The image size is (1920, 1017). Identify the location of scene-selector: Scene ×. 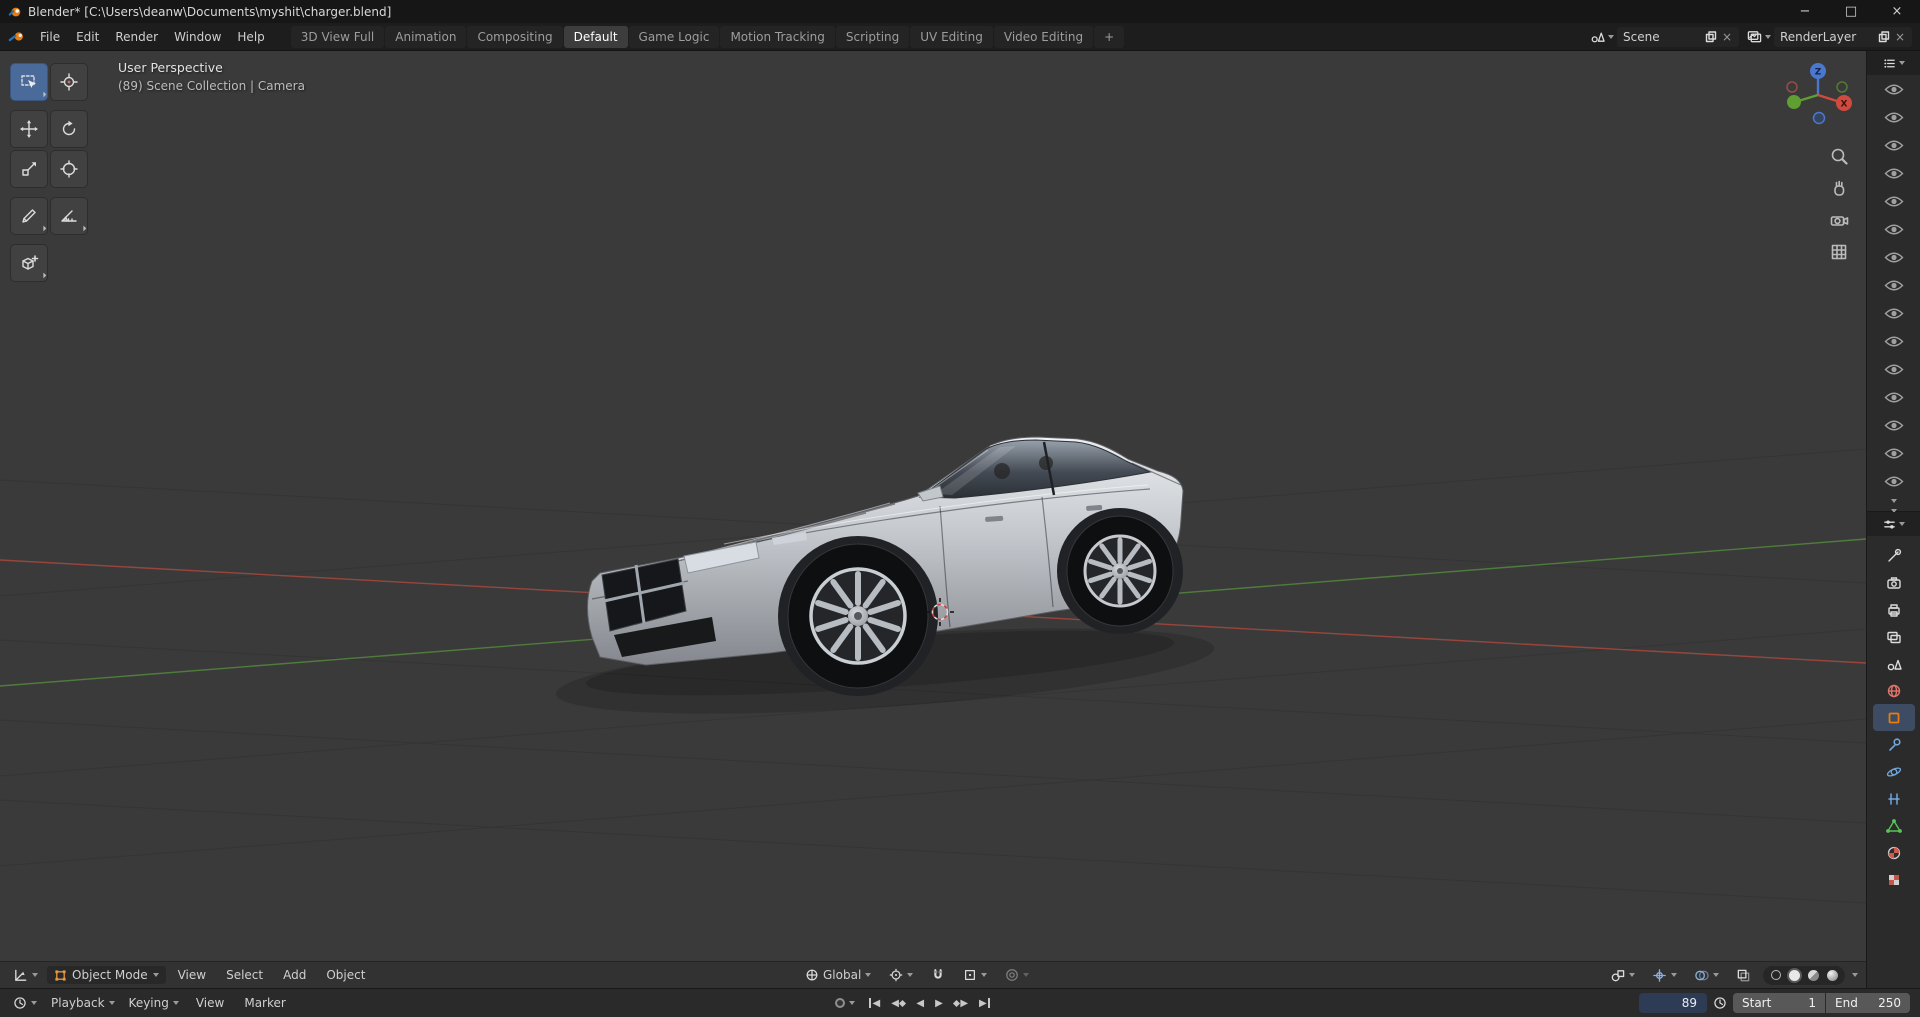
(1664, 36).